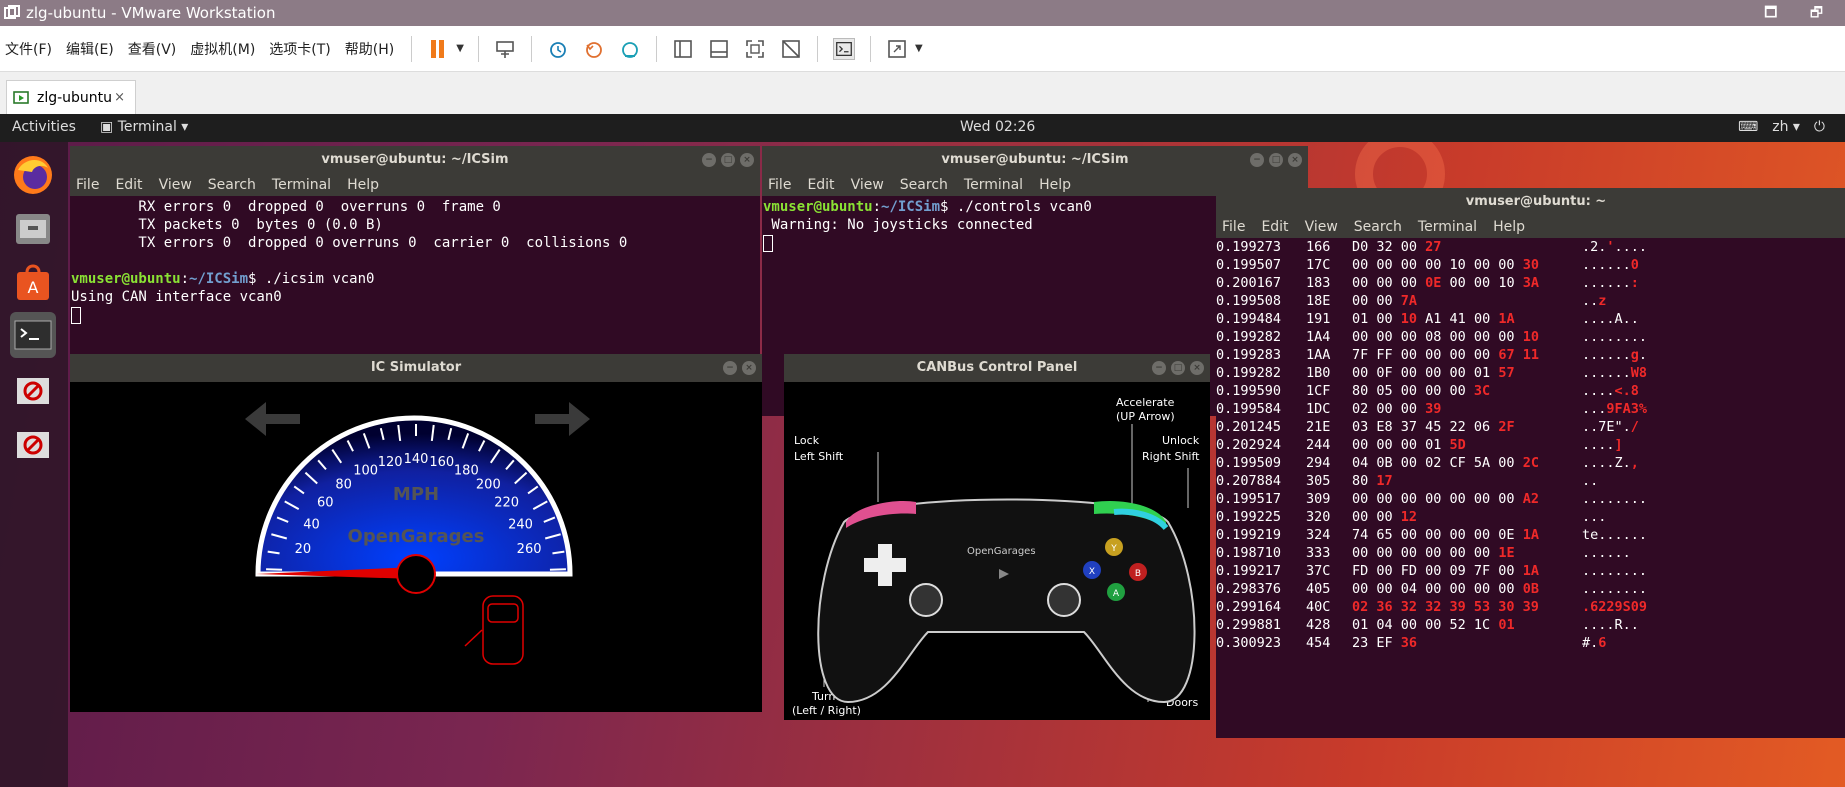 The height and width of the screenshot is (787, 1845). I want to click on console-view-icon, so click(719, 49).